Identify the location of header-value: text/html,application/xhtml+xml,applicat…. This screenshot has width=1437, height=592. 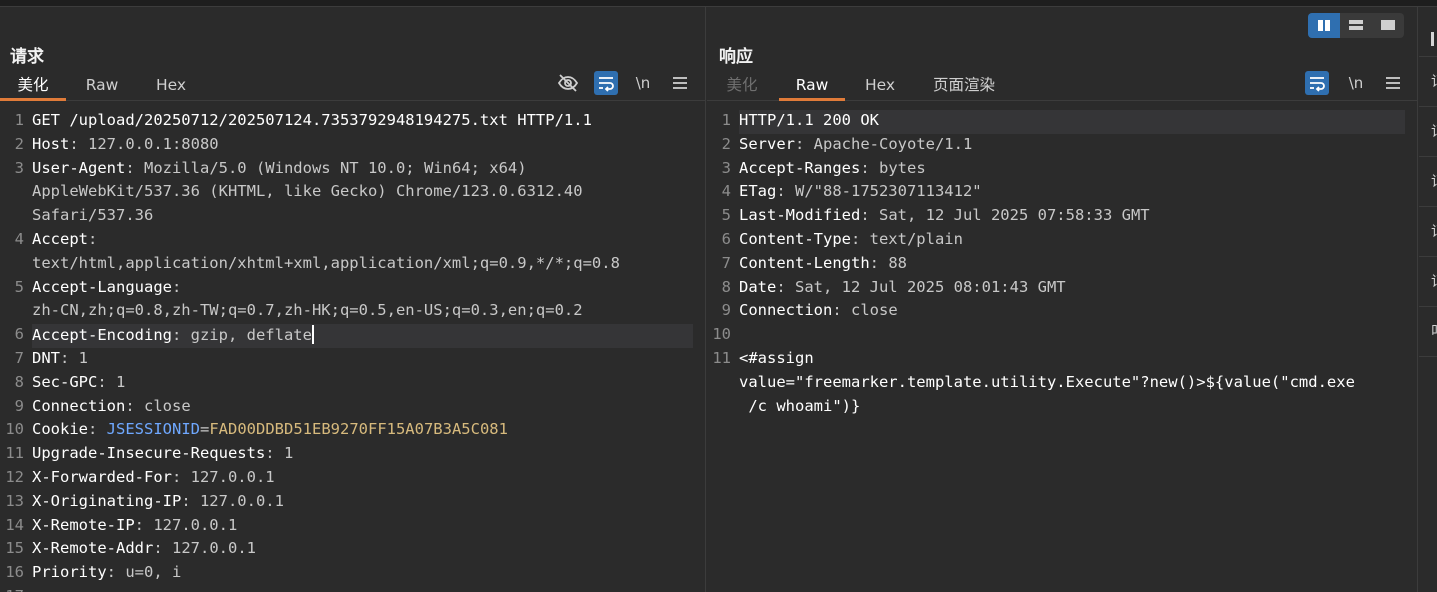
(326, 262).